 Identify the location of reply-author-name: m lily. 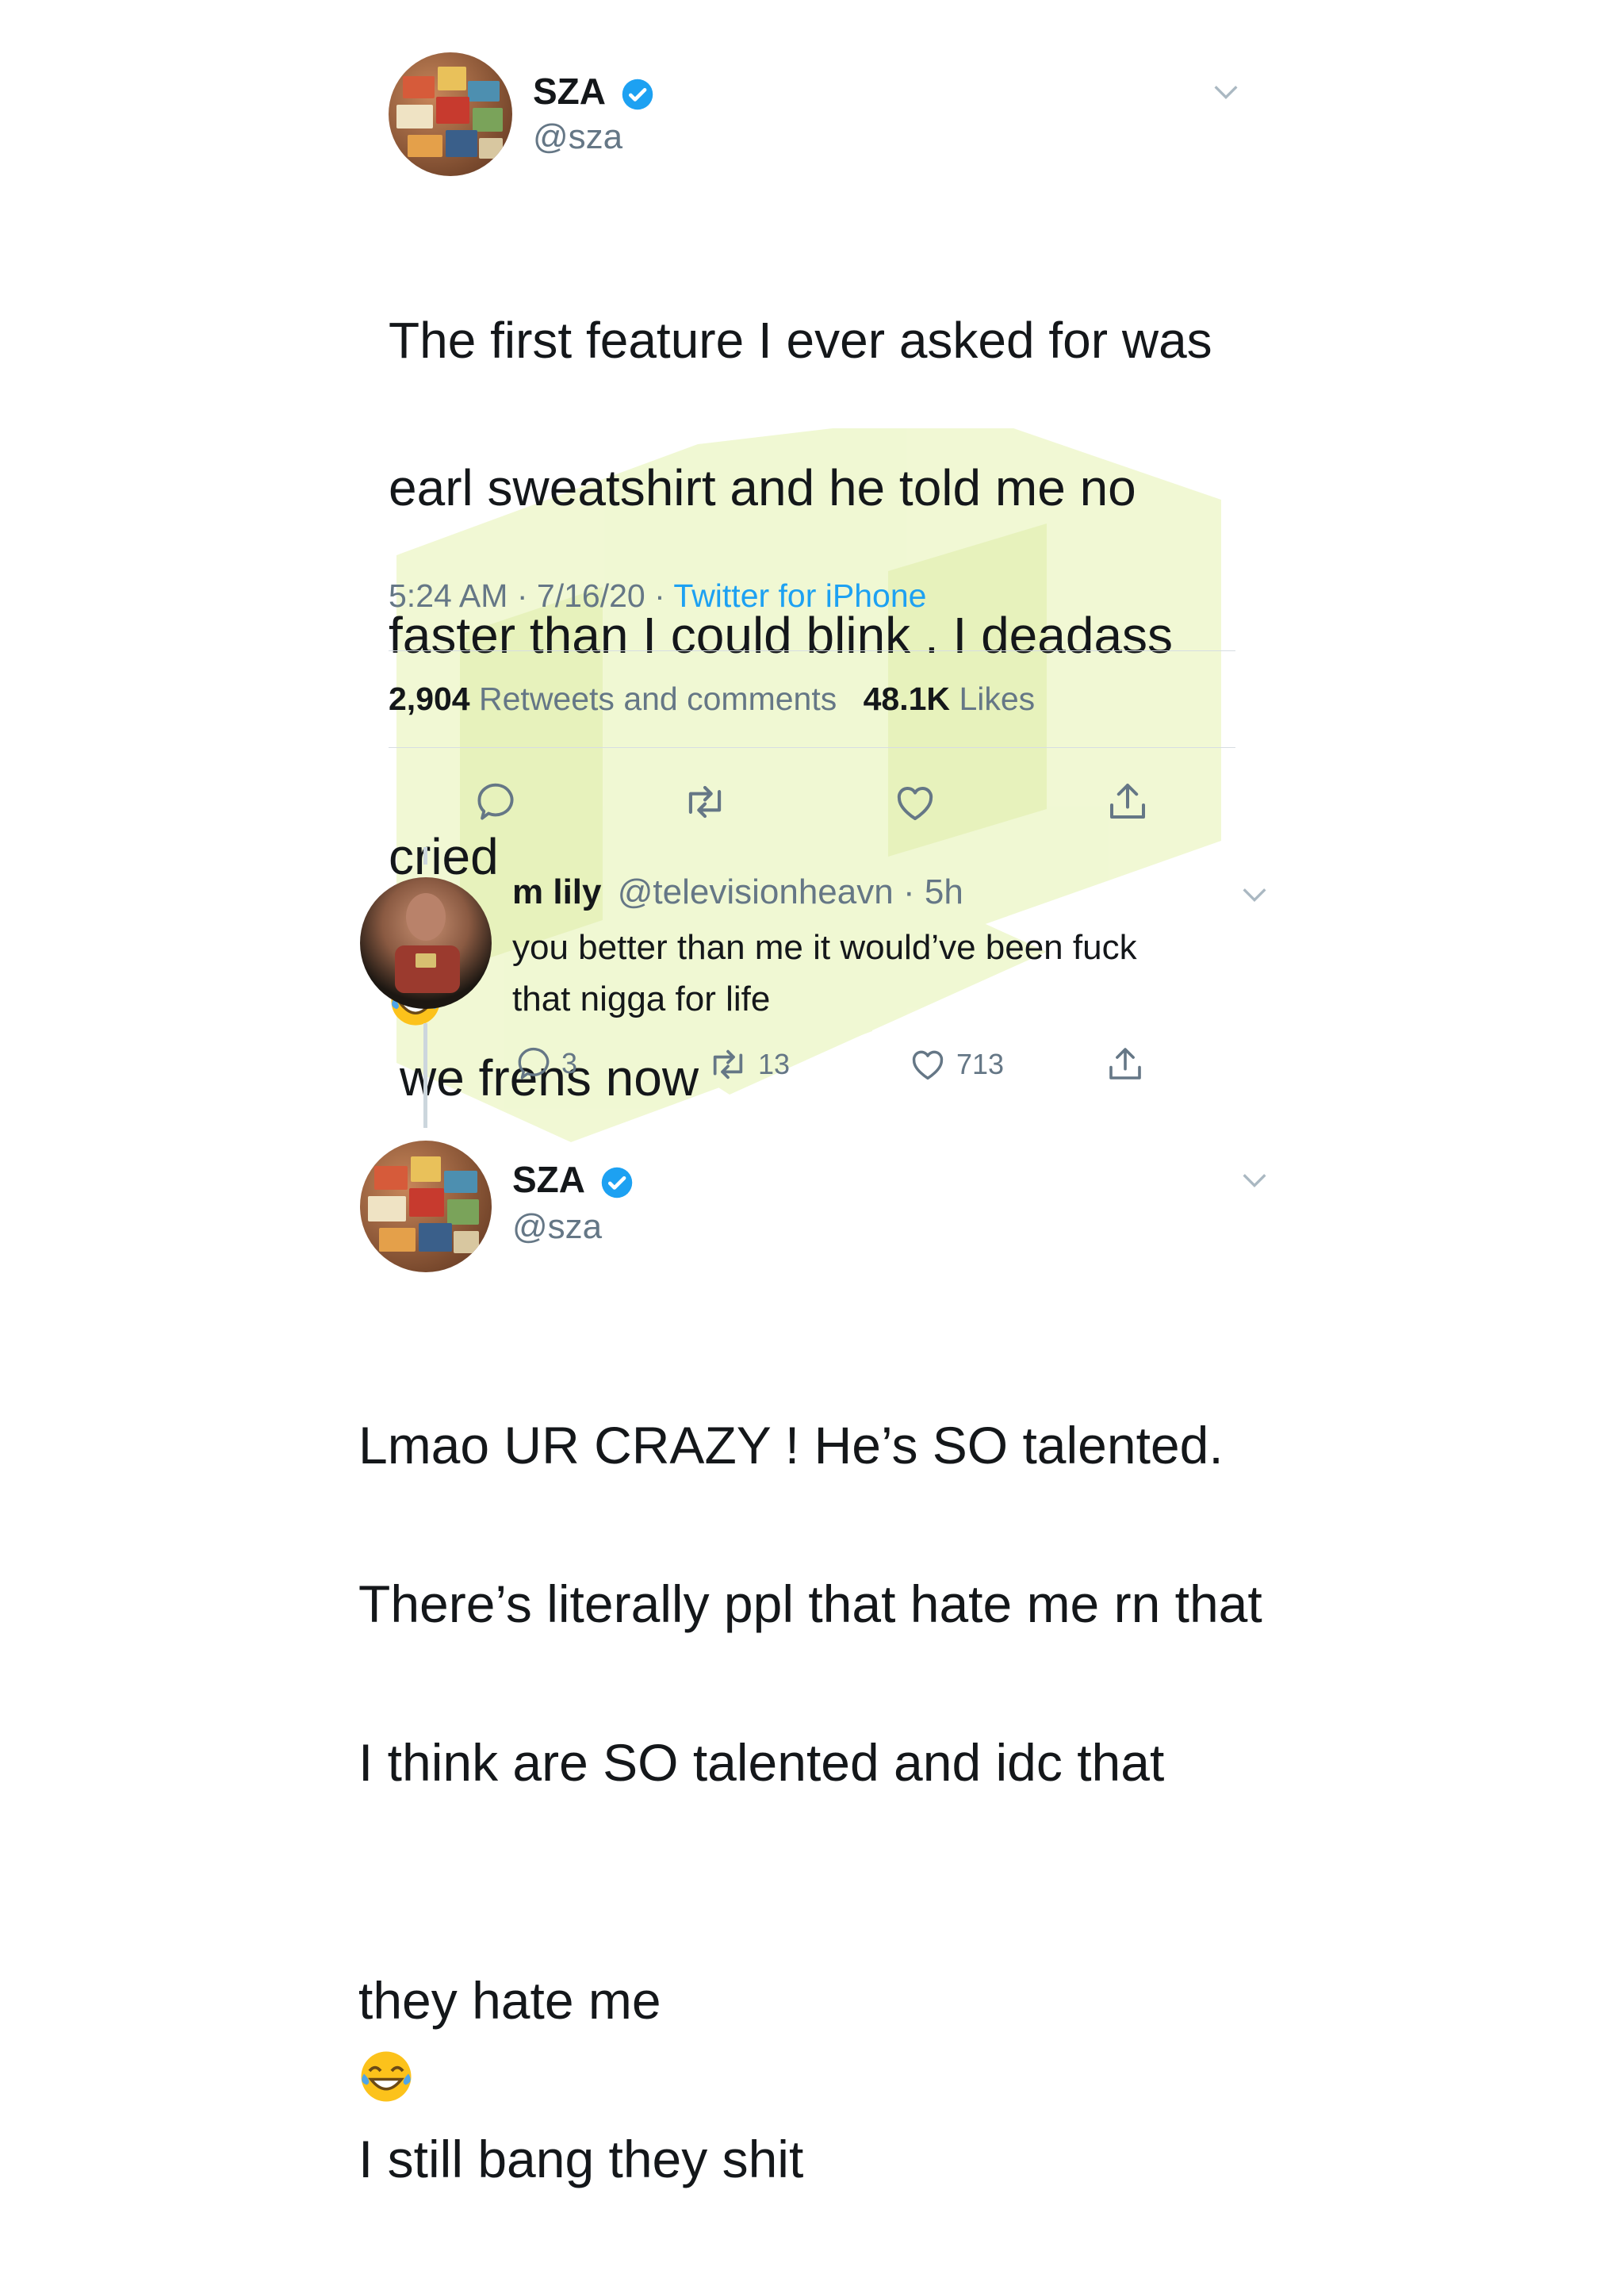
(557, 892).